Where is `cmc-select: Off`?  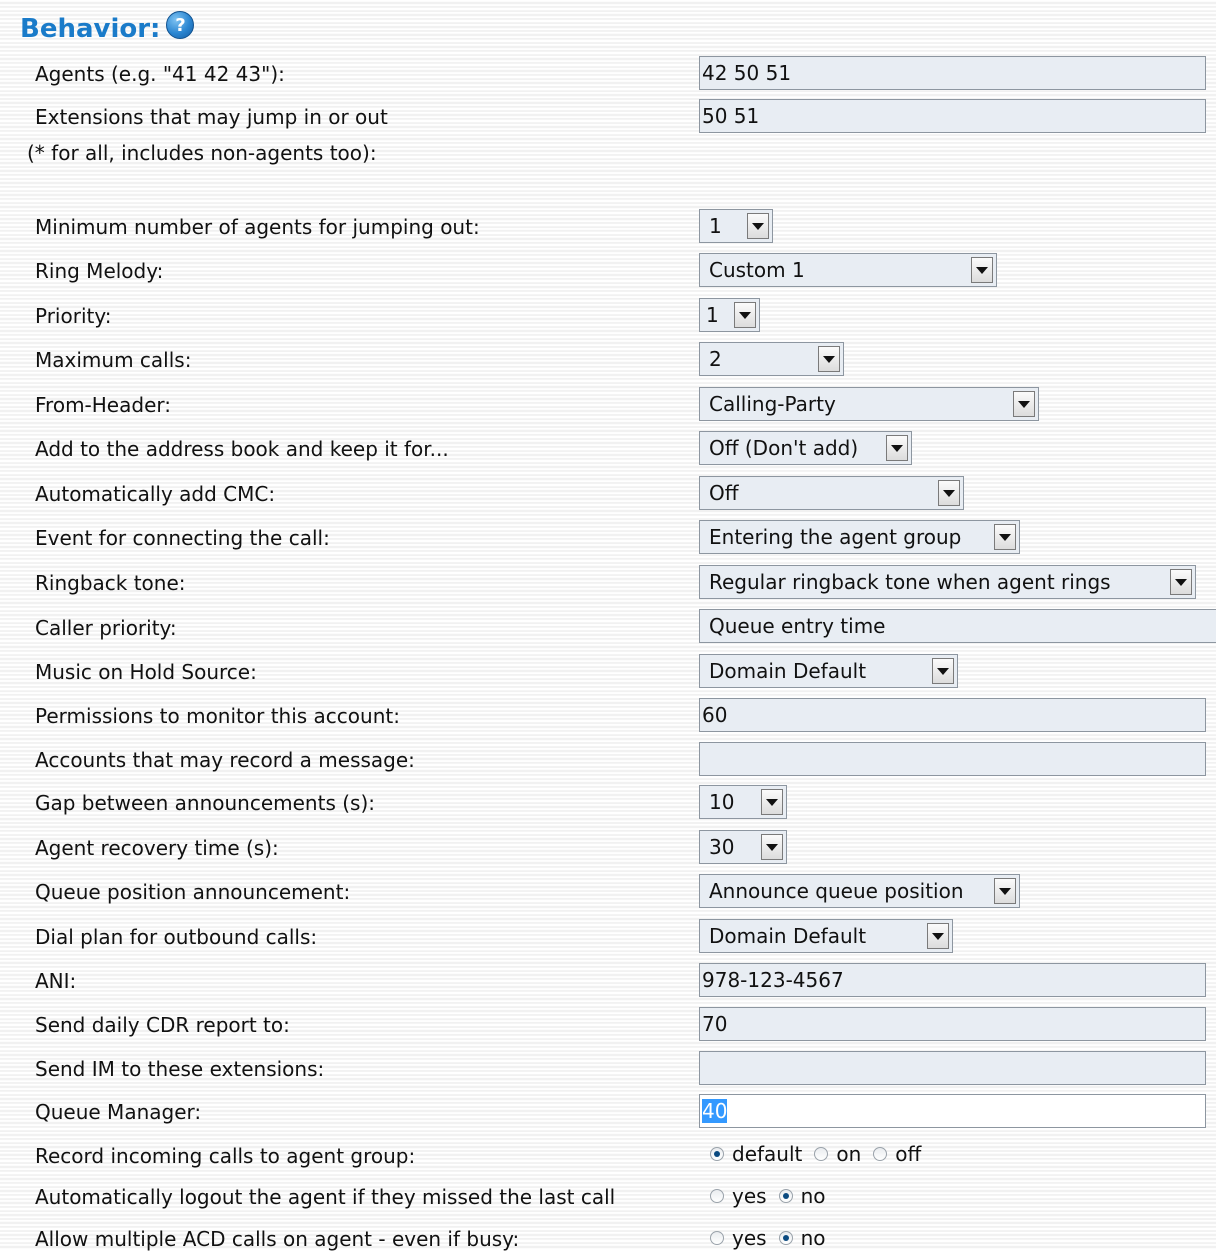 cmc-select: Off is located at coordinates (831, 493).